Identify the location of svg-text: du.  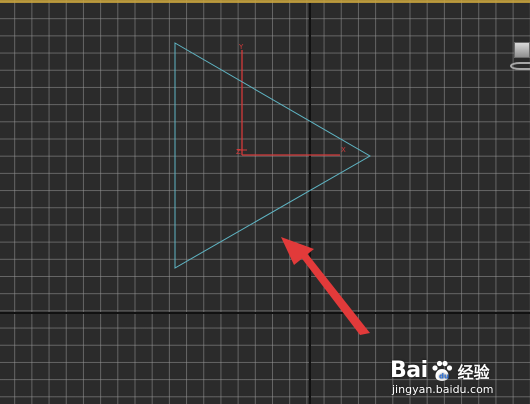
(444, 376).